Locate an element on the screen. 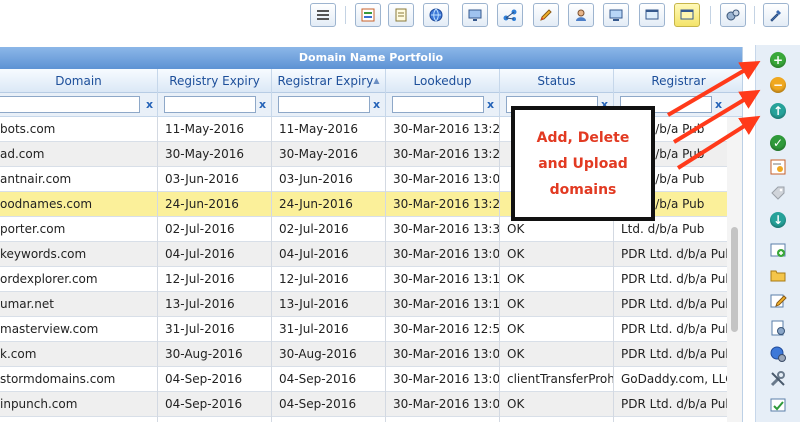  cell-domain: porter.com is located at coordinates (79, 229).